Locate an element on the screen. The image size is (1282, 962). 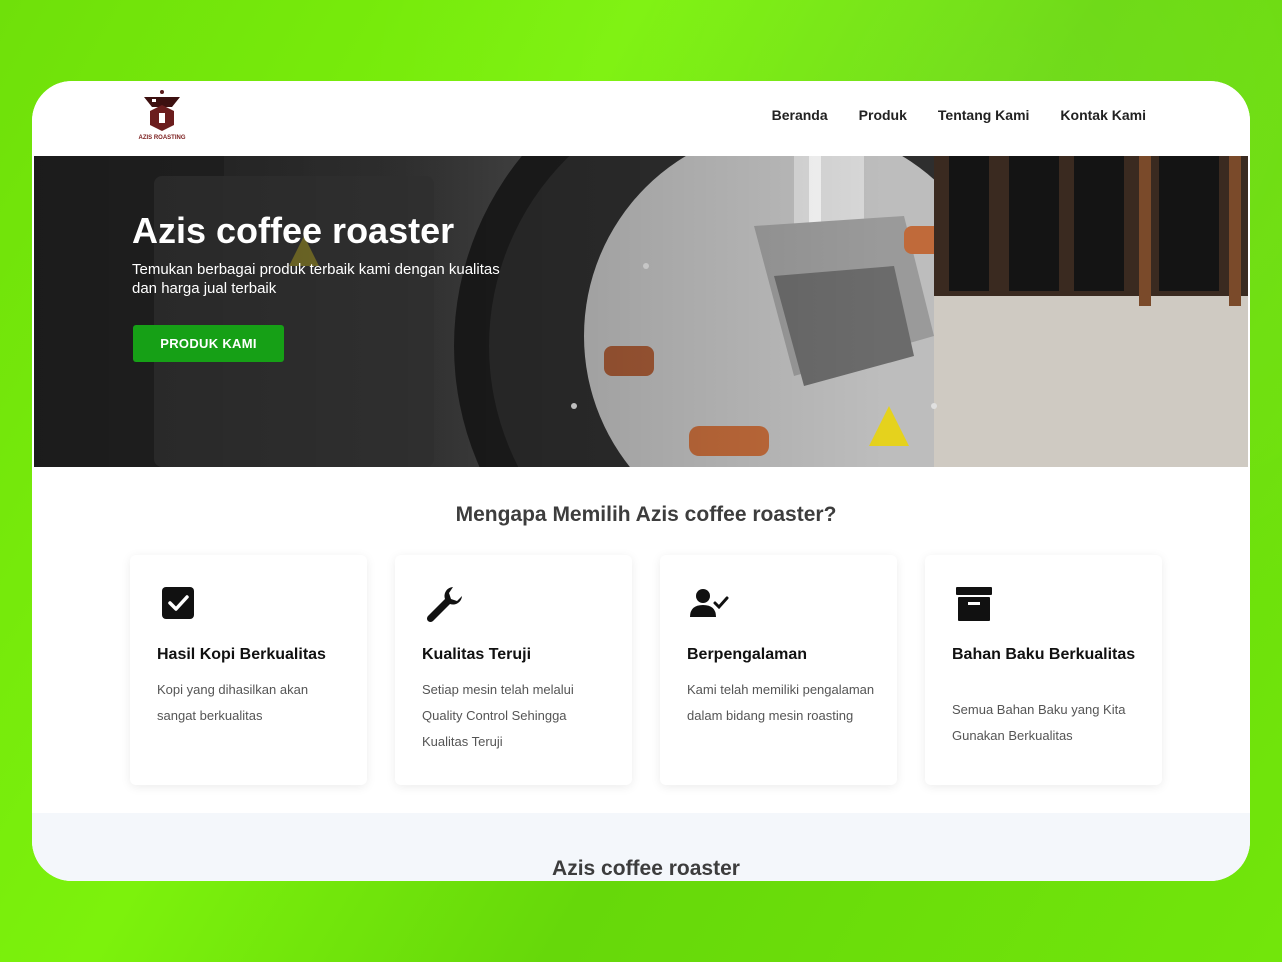
nav-links: Beranda Produk Tentang Kami Kontak Kami is located at coordinates (959, 115).